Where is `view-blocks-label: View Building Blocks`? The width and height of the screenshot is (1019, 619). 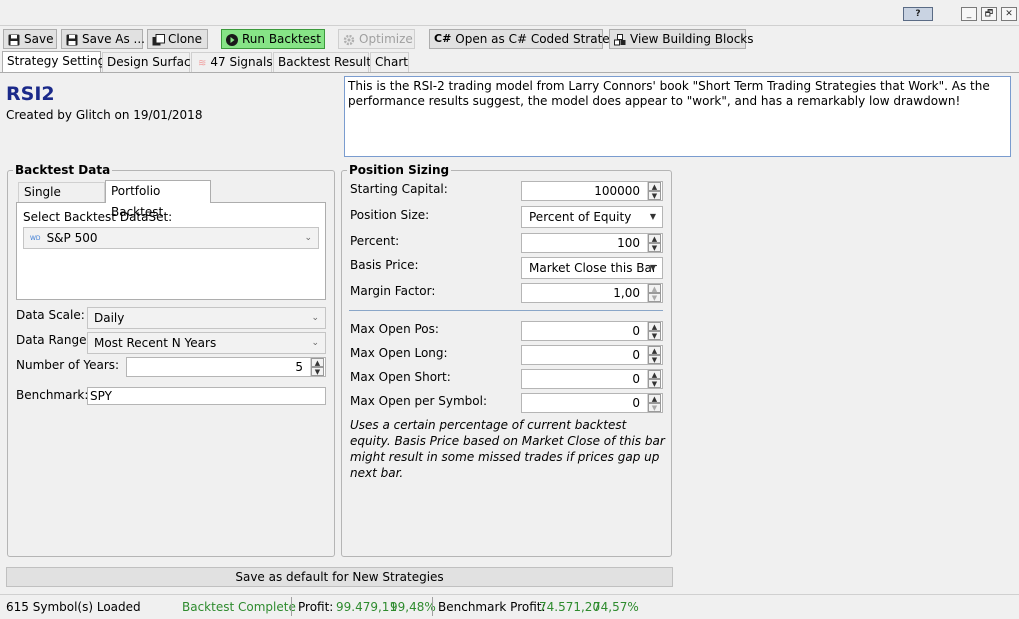
view-blocks-label: View Building Blocks is located at coordinates (692, 39).